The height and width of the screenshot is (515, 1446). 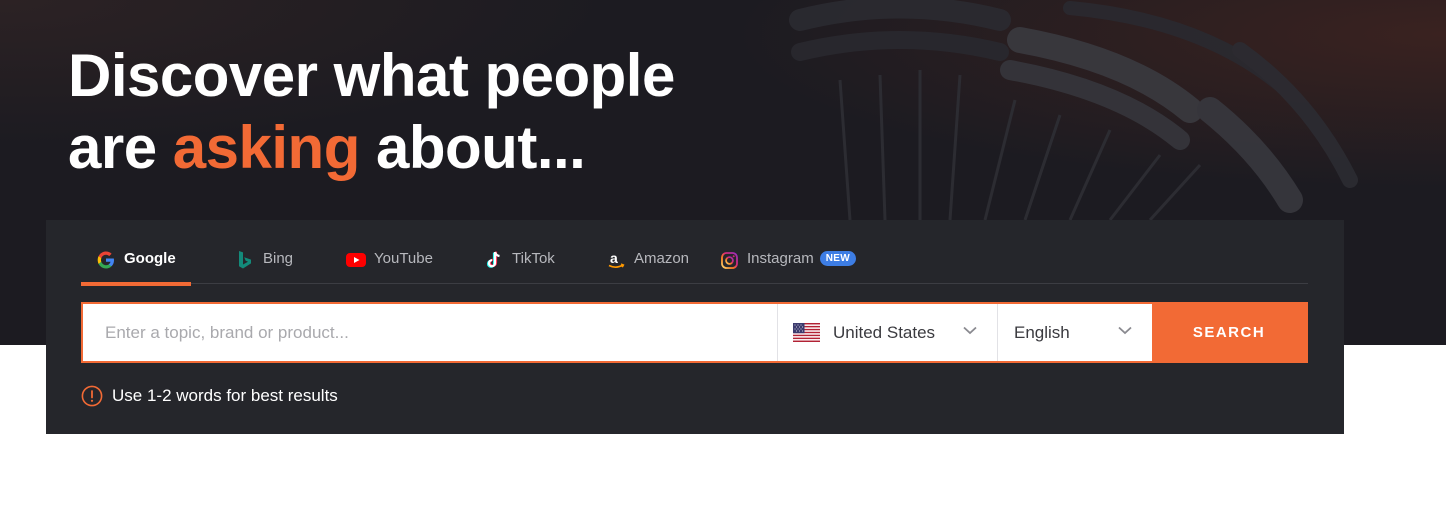 I want to click on amazon-icon: a, so click(x=616, y=260).